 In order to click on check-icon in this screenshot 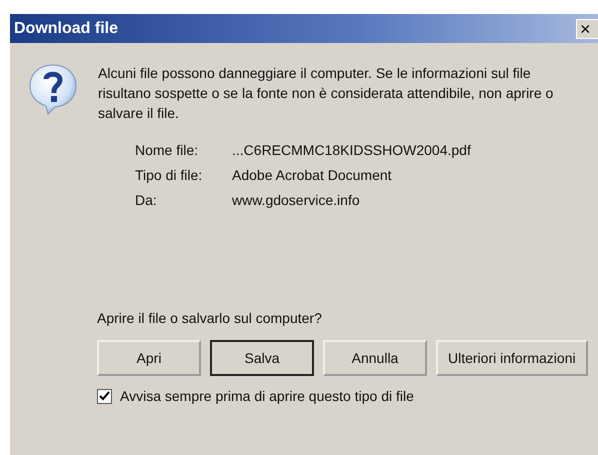, I will do `click(104, 396)`.